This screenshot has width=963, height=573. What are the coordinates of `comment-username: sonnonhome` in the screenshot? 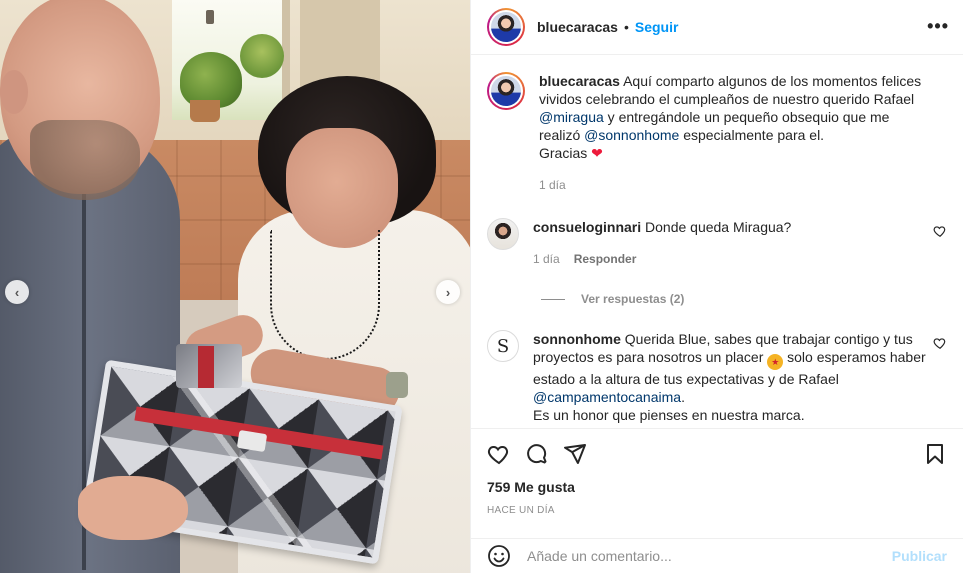 It's located at (577, 339).